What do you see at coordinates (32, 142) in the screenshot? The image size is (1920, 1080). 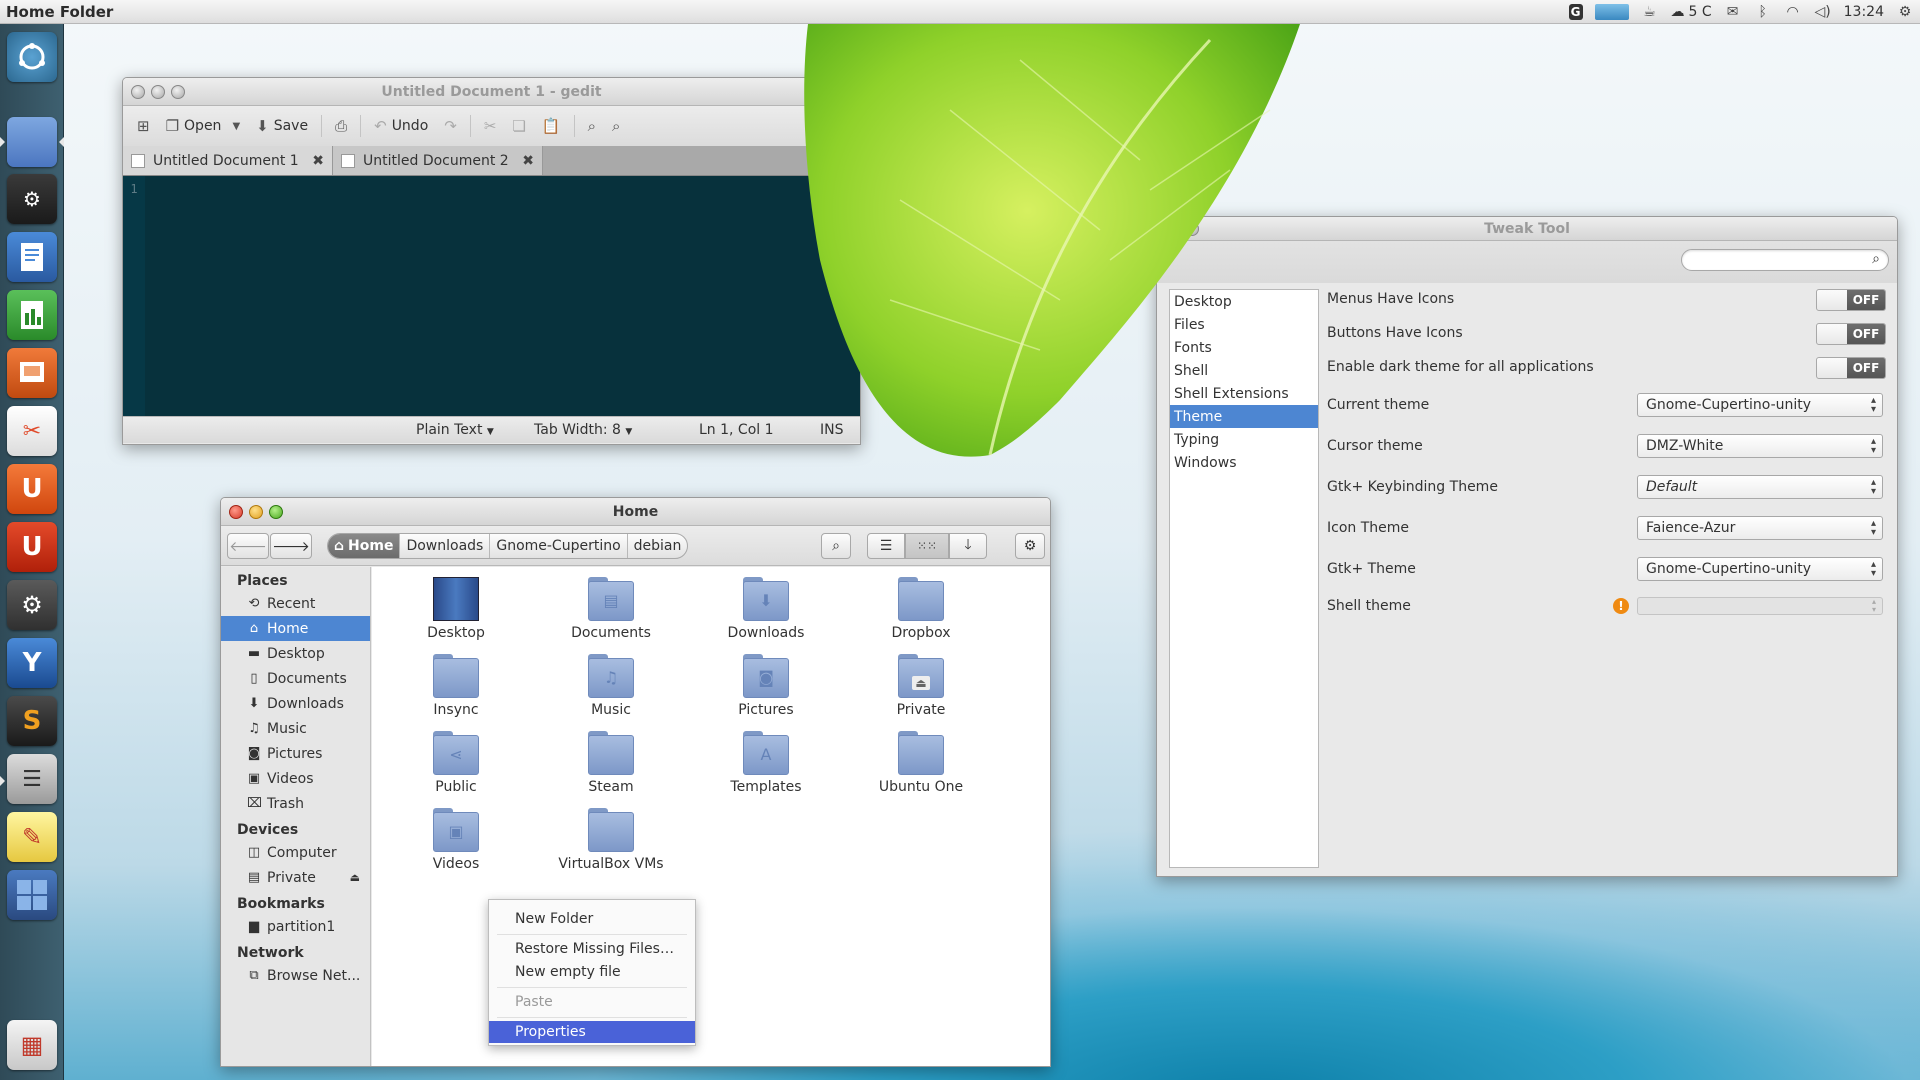 I see `files-icon` at bounding box center [32, 142].